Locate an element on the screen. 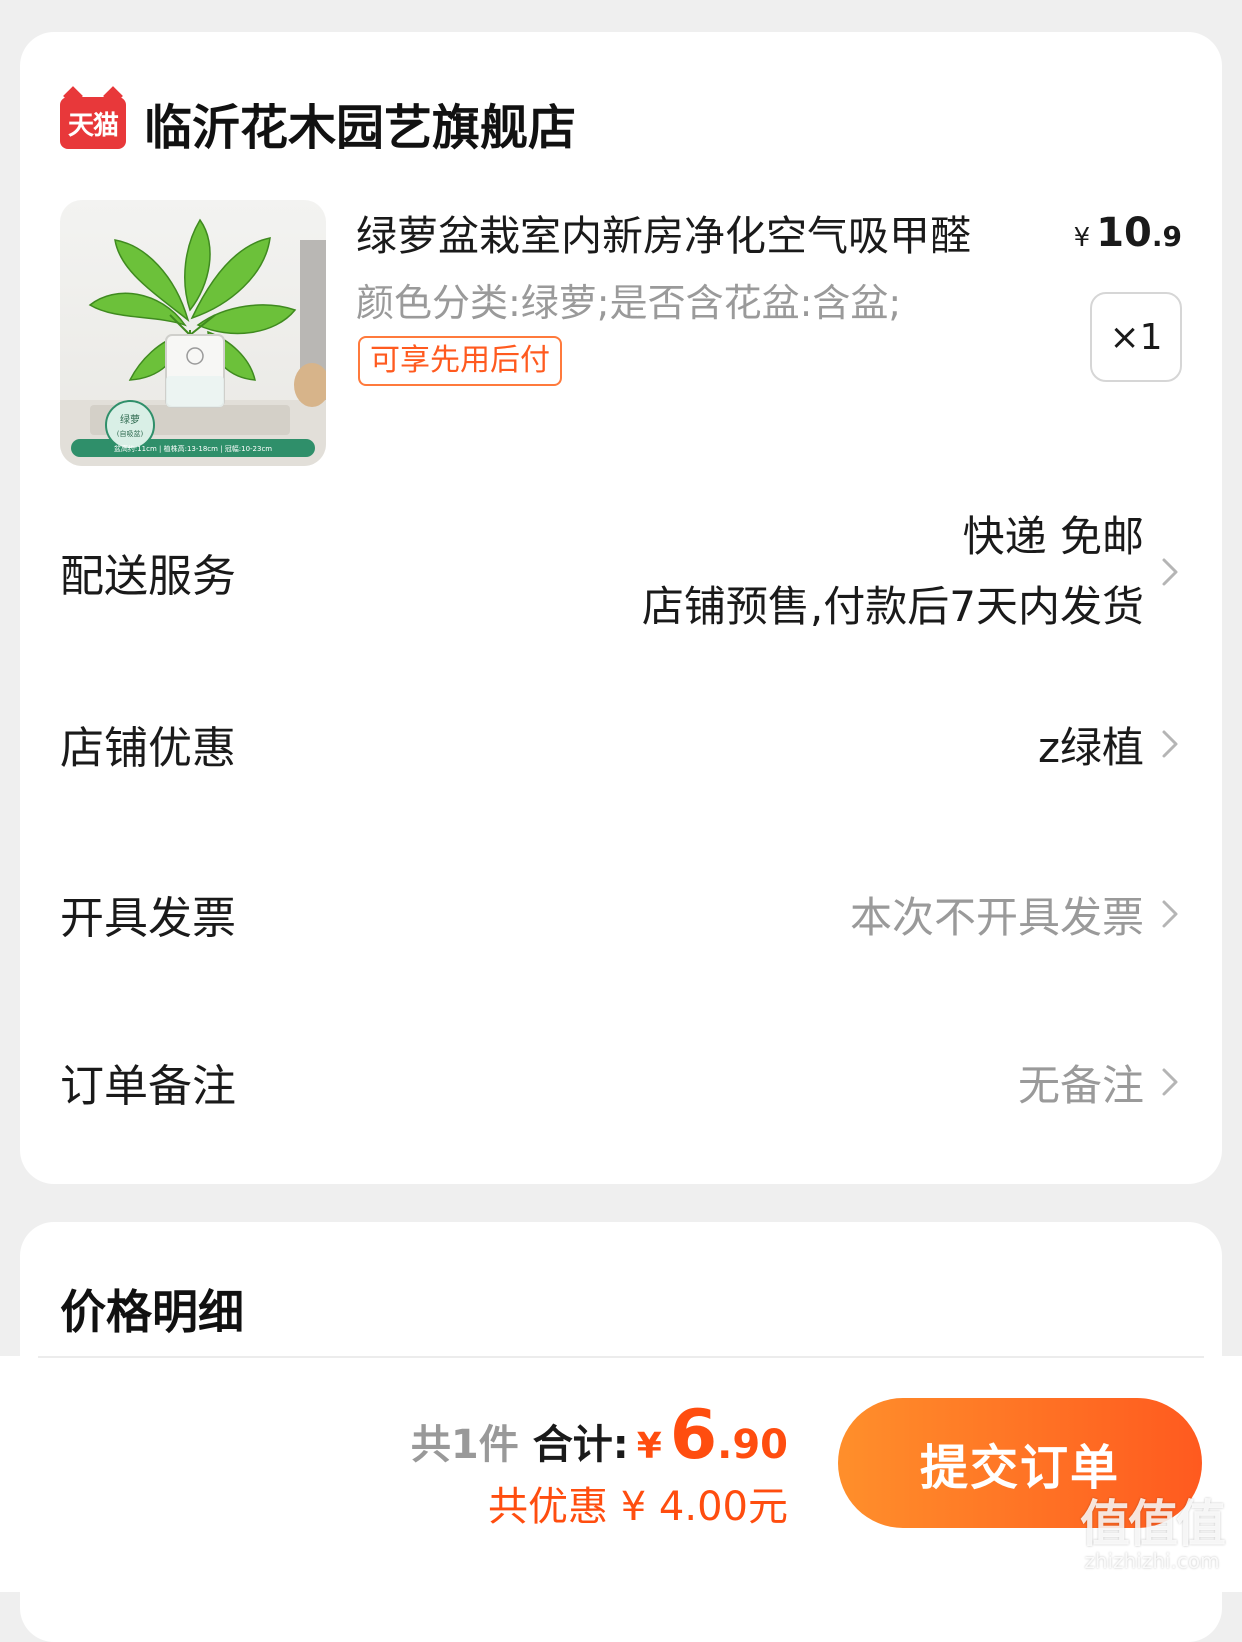 The width and height of the screenshot is (1242, 1642). pay-later-tag: 可享先用后付 is located at coordinates (460, 361).